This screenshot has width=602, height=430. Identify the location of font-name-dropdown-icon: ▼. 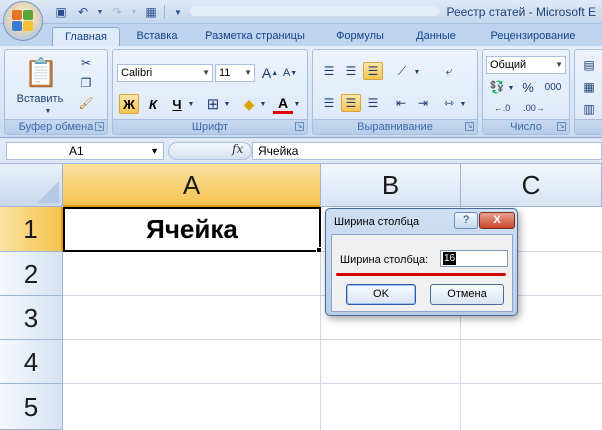
(206, 72).